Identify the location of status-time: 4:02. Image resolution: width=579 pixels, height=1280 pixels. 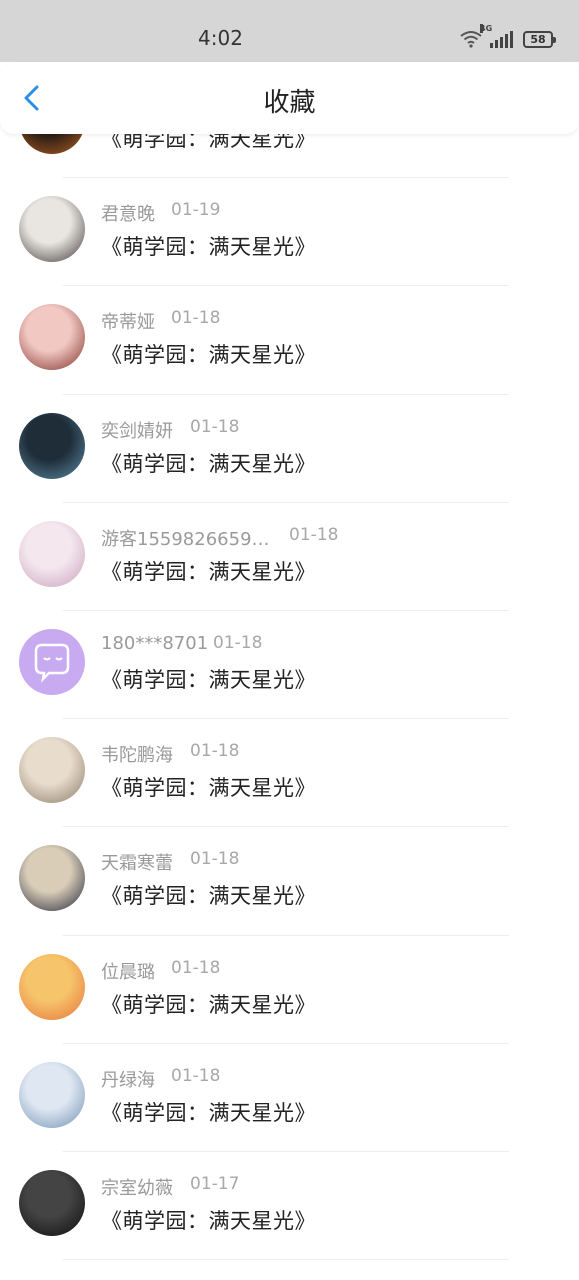
(220, 38).